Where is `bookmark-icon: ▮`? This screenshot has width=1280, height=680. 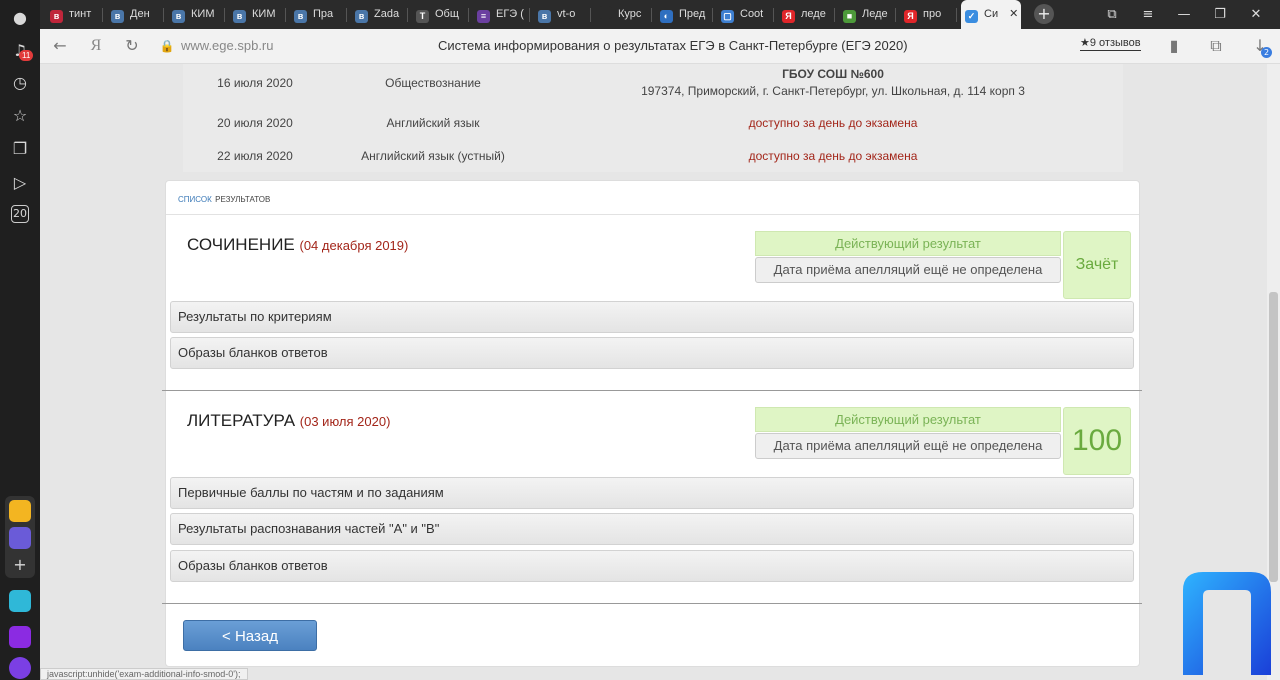 bookmark-icon: ▮ is located at coordinates (1174, 46).